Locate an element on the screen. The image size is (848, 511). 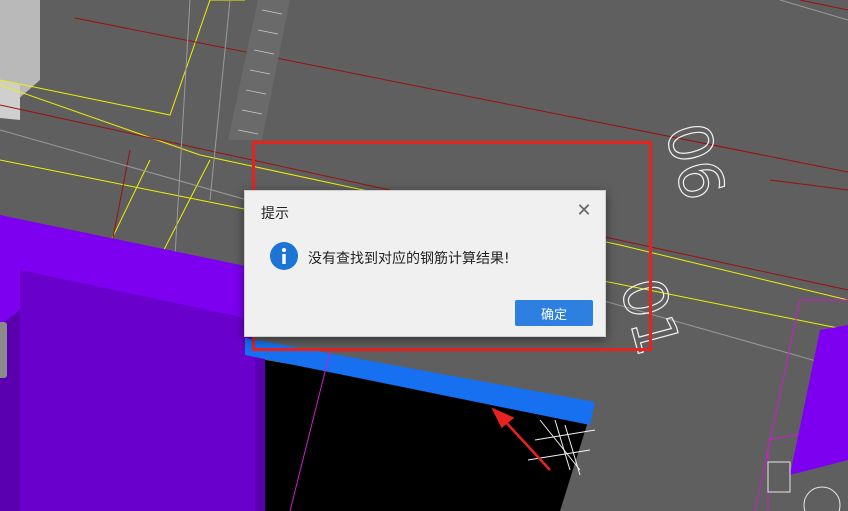
info-dialog: 提示 ✕ 没有查找到对应的钢筋计算结果! 确定 is located at coordinates (425, 263).